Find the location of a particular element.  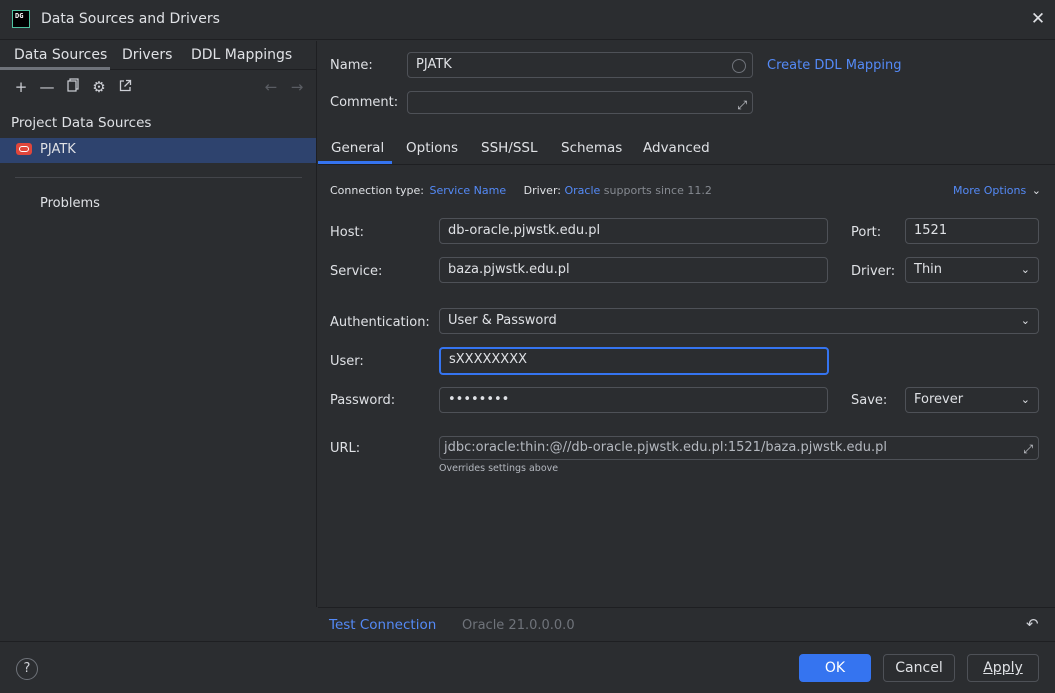

password-input: •••••••• is located at coordinates (633, 400).